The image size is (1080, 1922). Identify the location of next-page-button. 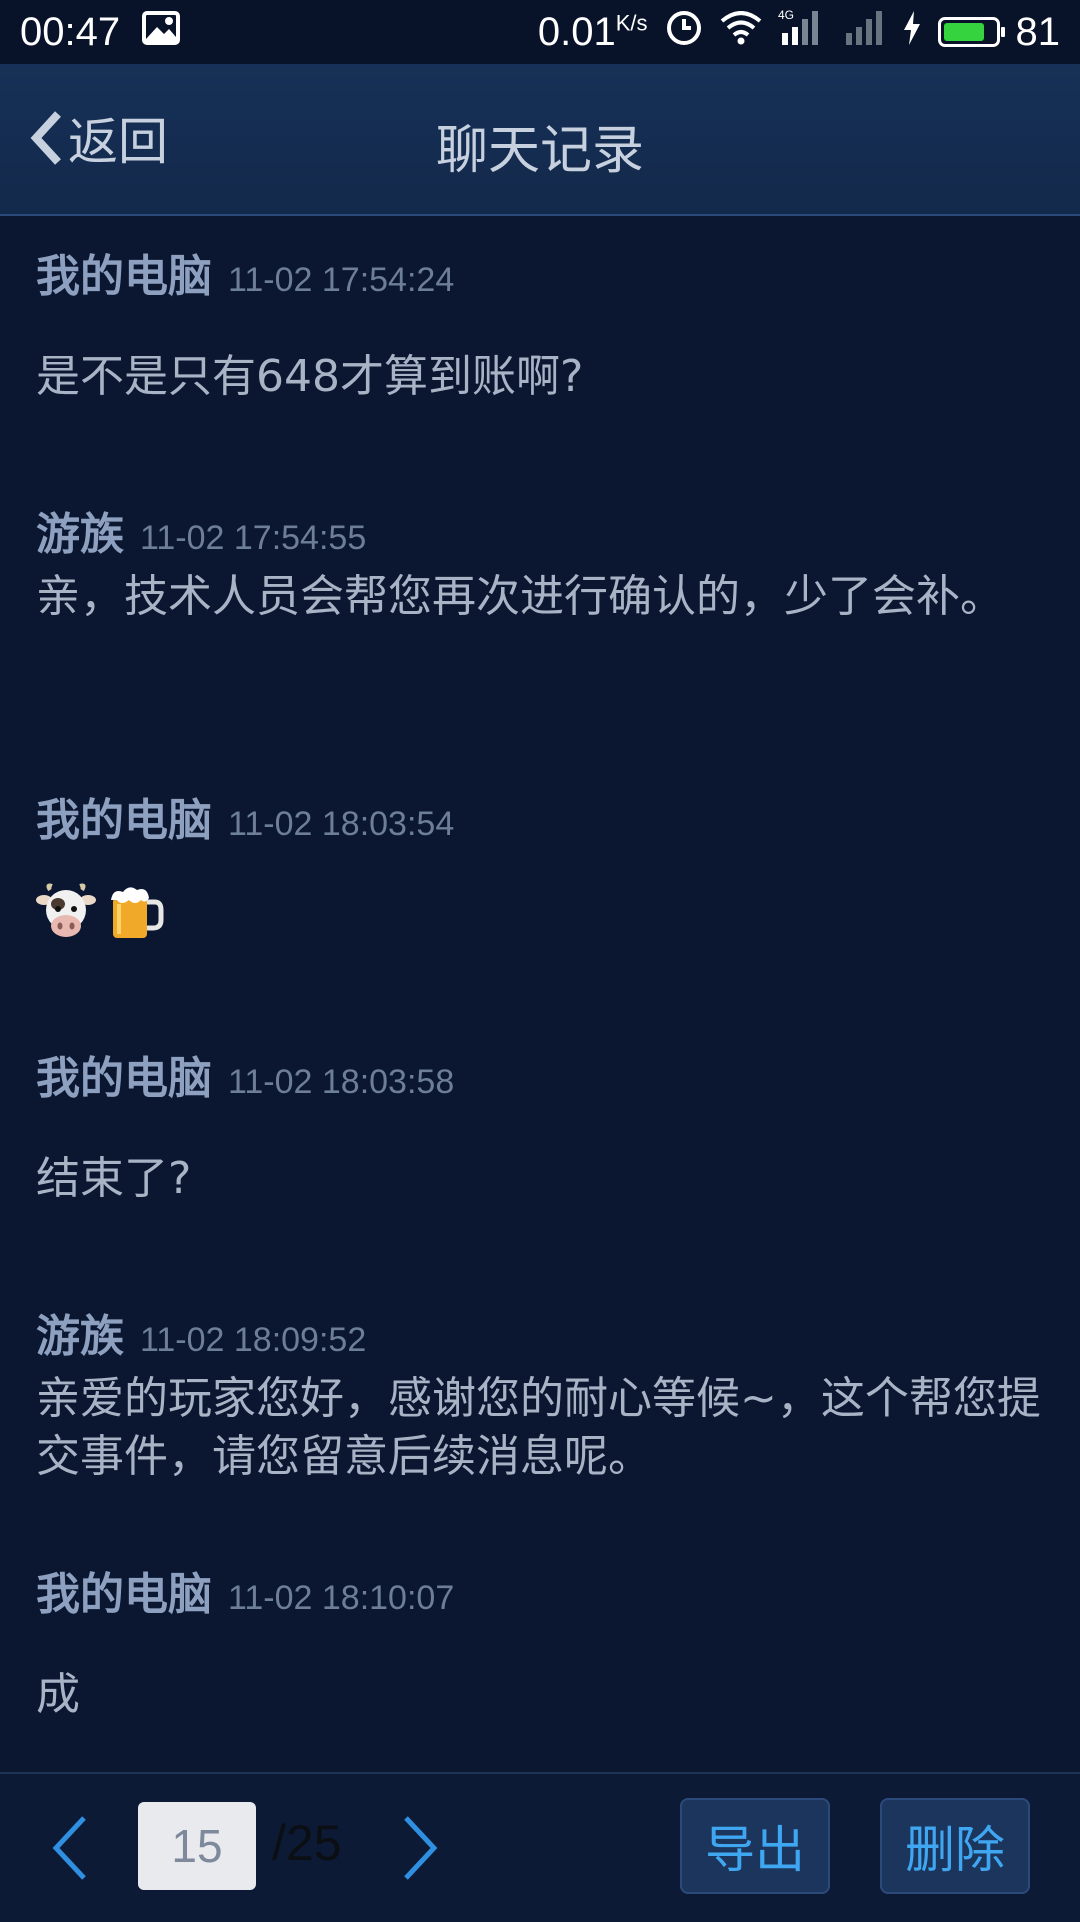
(420, 1848).